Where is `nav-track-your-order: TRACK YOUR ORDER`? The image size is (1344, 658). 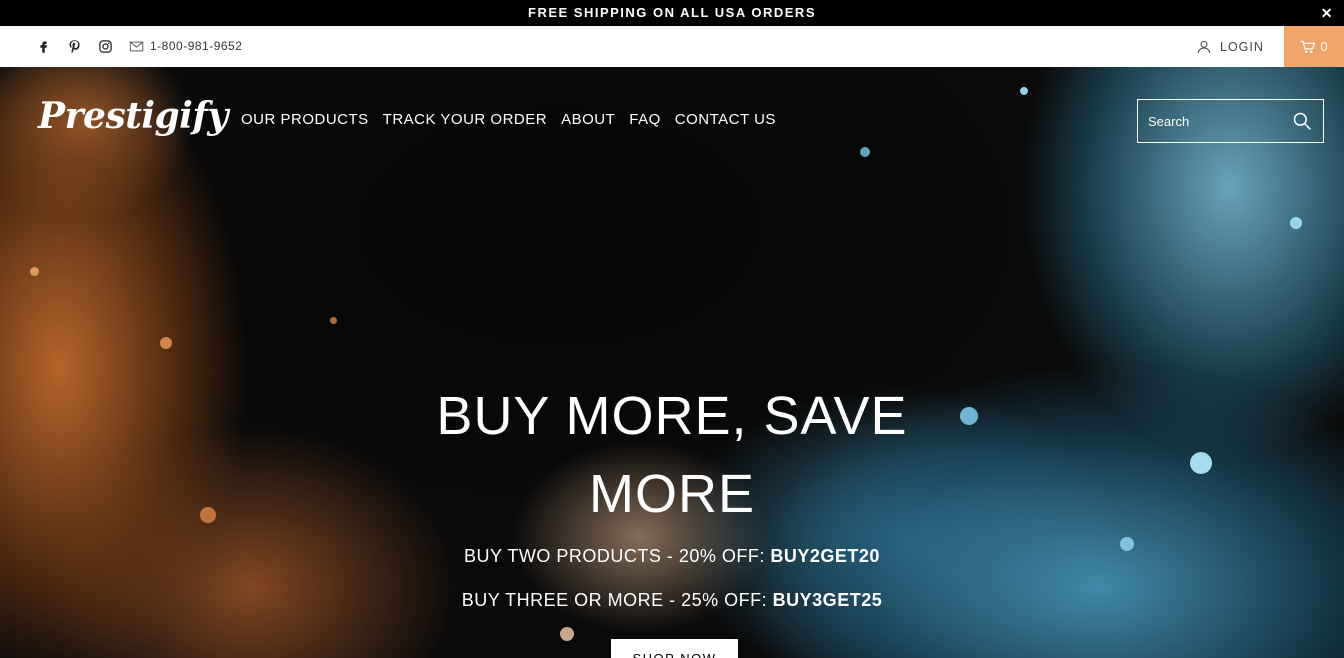
nav-track-your-order: TRACK YOUR ORDER is located at coordinates (465, 119).